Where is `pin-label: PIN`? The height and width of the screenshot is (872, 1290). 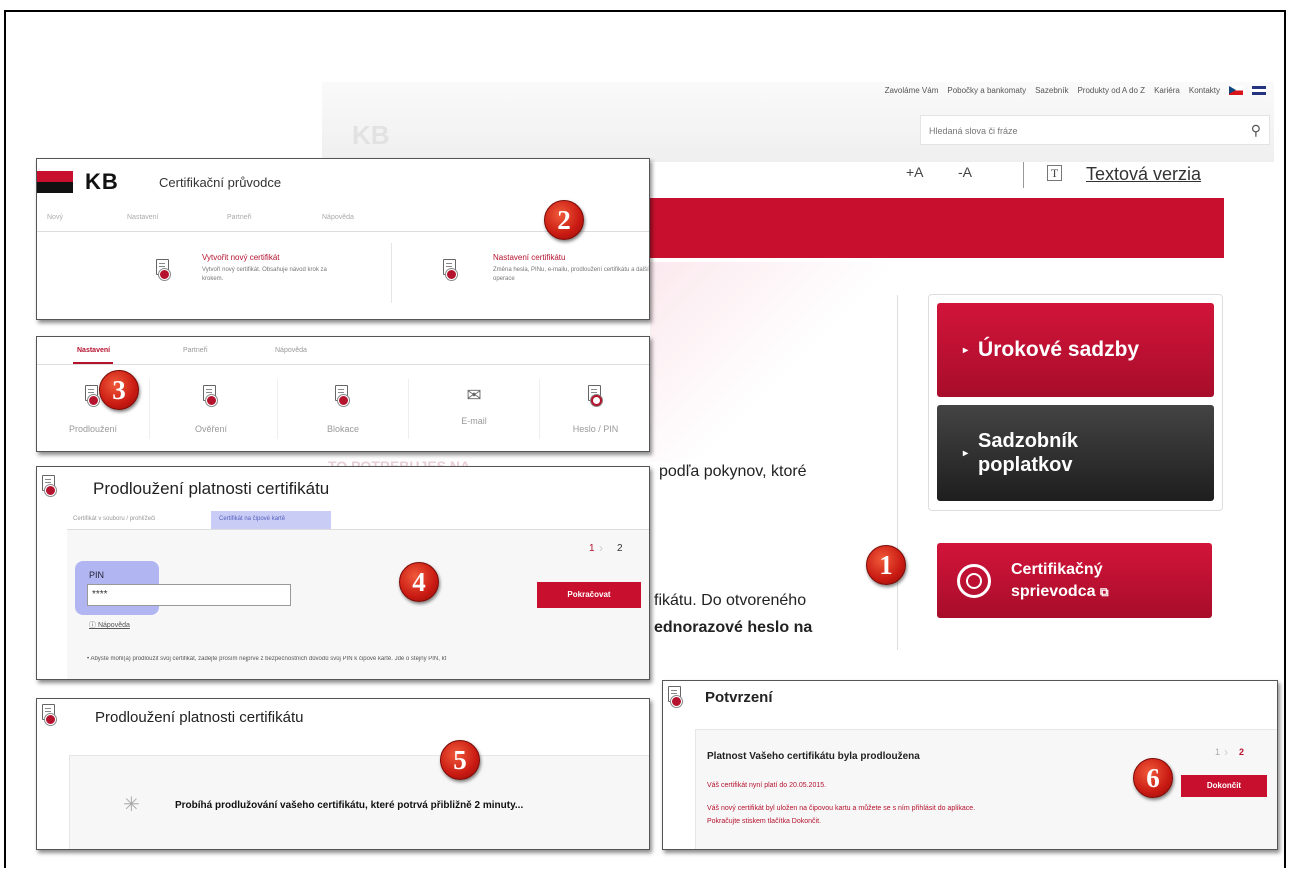 pin-label: PIN is located at coordinates (97, 575).